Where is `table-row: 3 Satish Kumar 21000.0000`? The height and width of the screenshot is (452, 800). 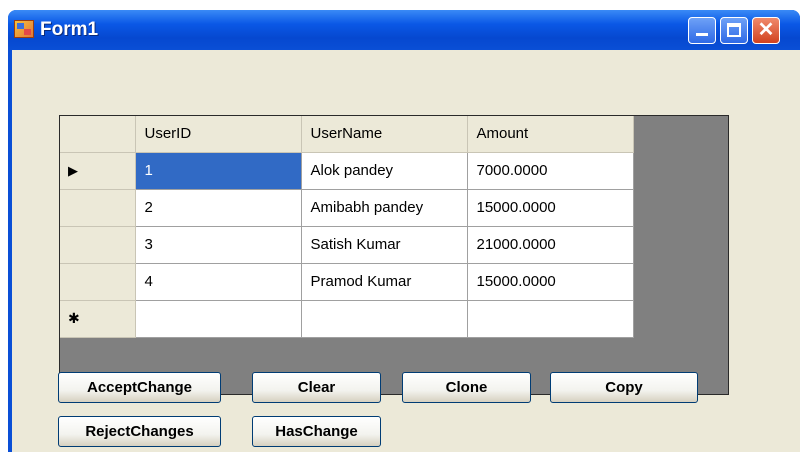 table-row: 3 Satish Kumar 21000.0000 is located at coordinates (347, 245).